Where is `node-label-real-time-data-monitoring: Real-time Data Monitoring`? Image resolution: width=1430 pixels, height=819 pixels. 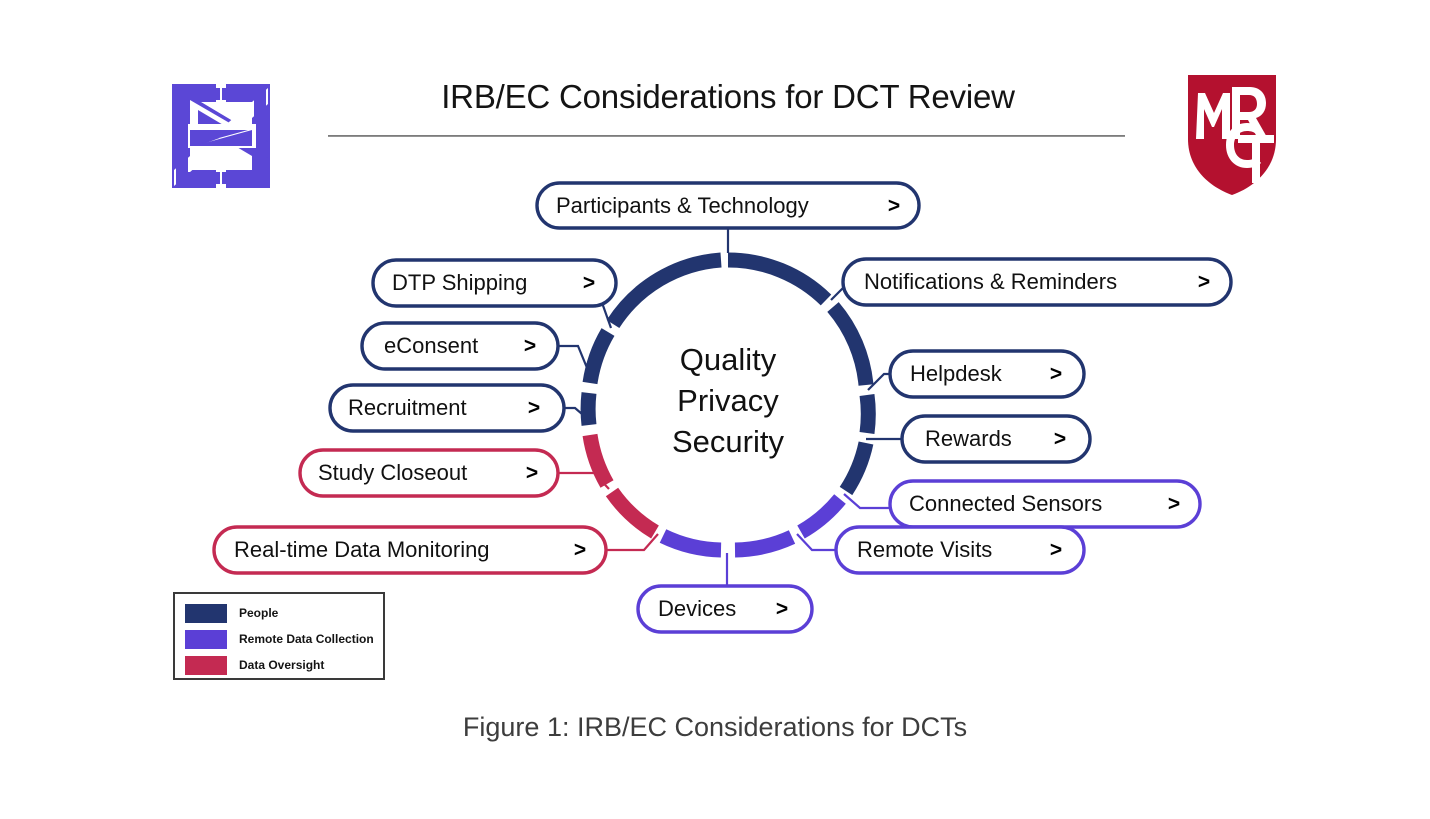 node-label-real-time-data-monitoring: Real-time Data Monitoring is located at coordinates (362, 549).